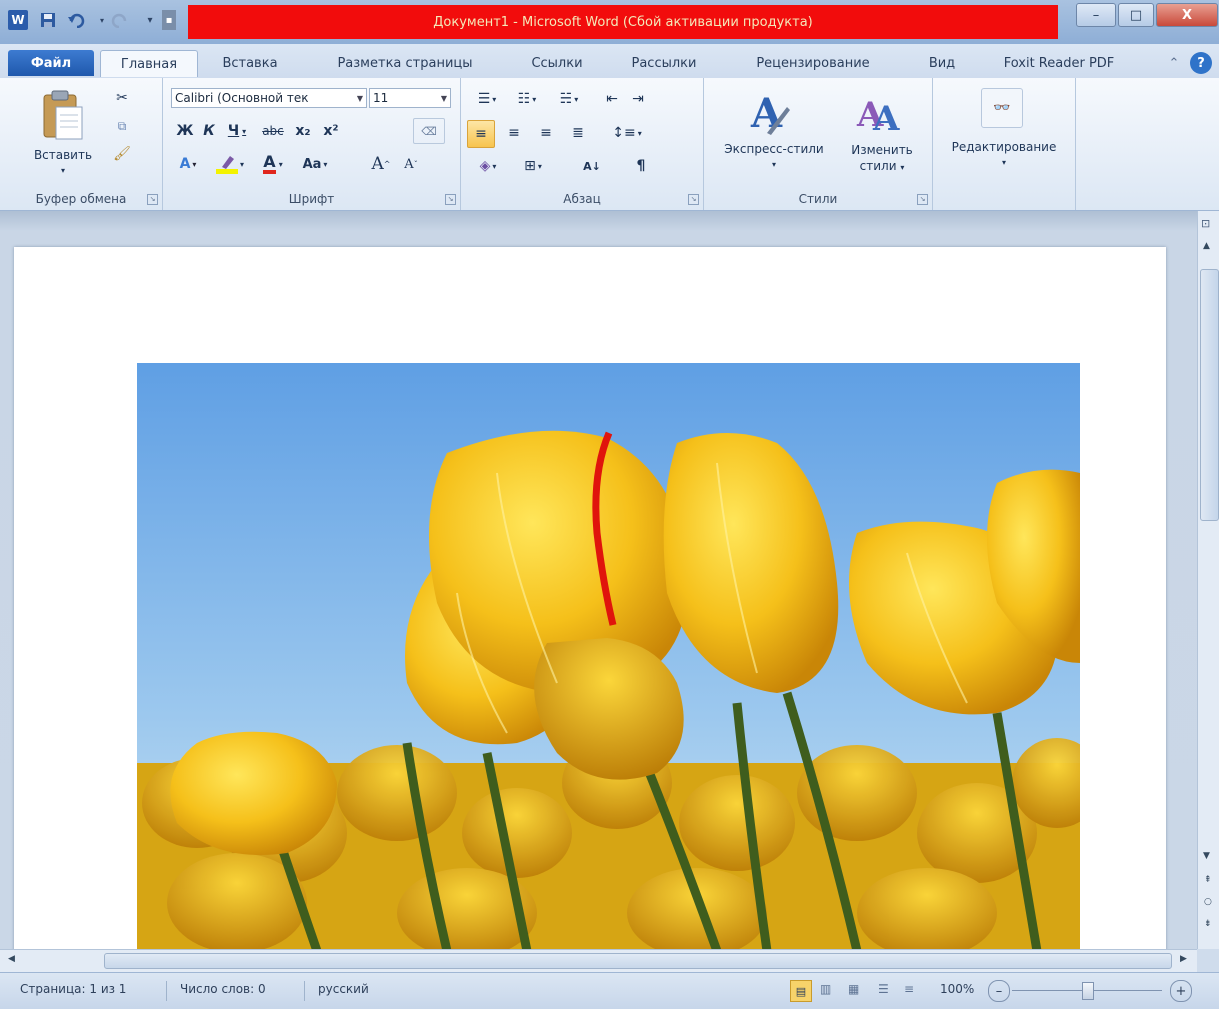 This screenshot has height=1009, width=1219. I want to click on outline-icon: ☰, so click(883, 989).